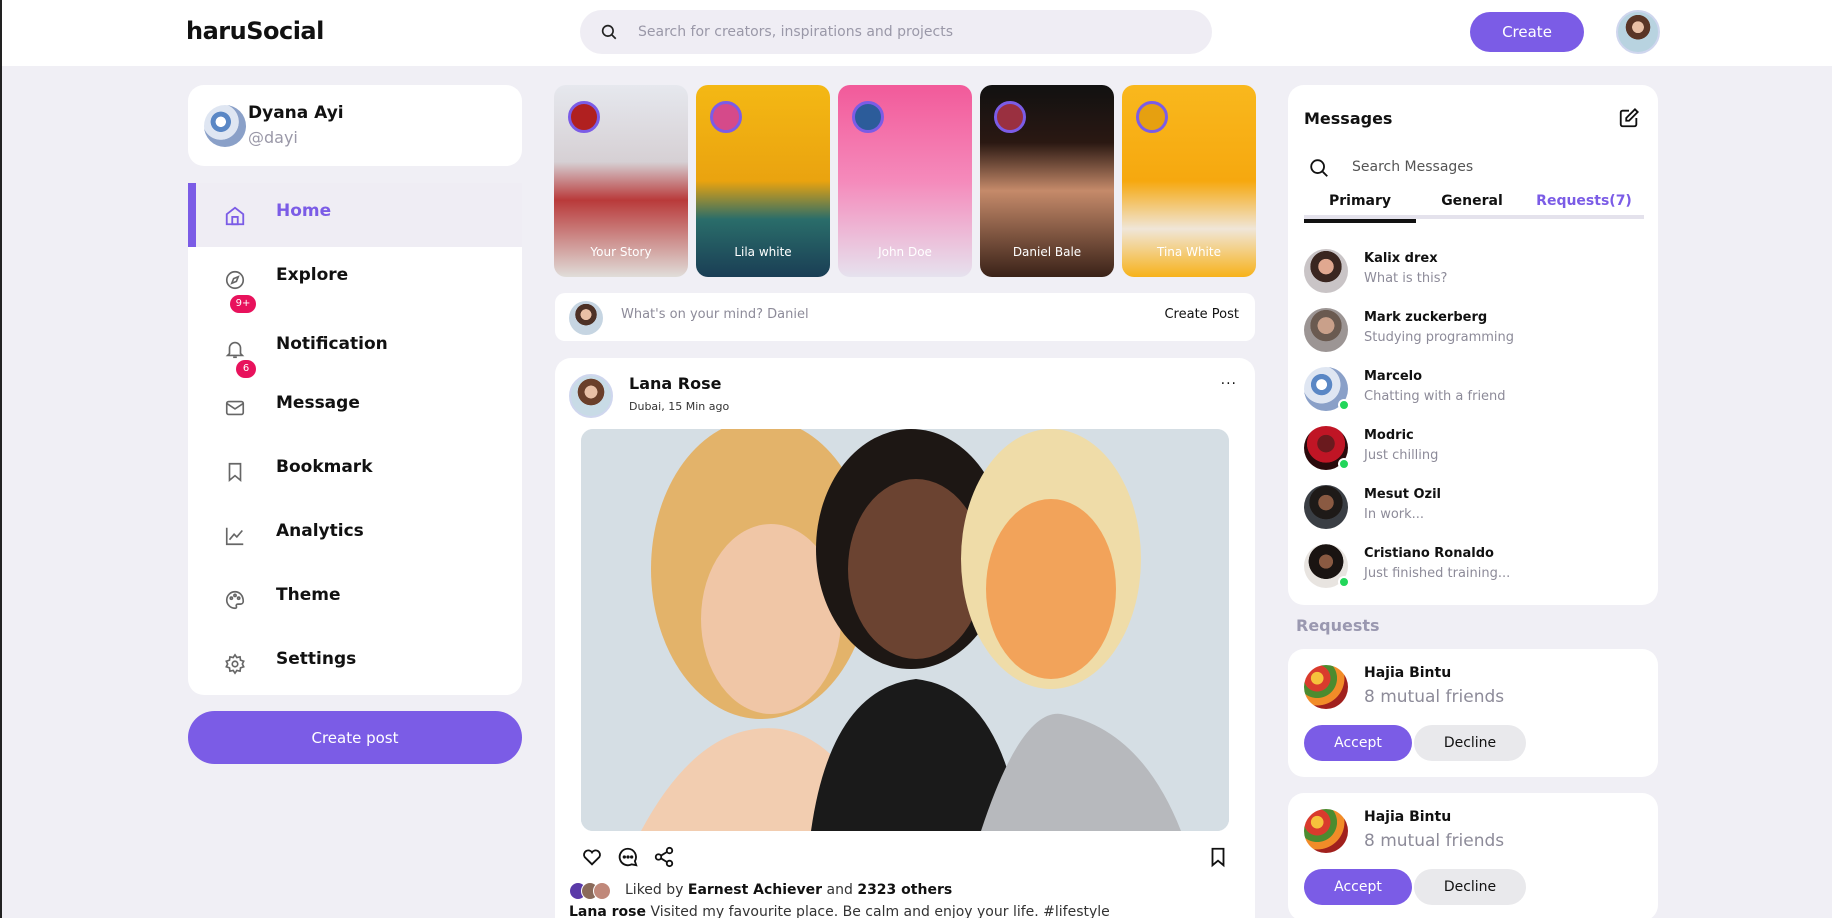 This screenshot has width=1832, height=918. What do you see at coordinates (602, 891) in the screenshot?
I see `liker-avatar` at bounding box center [602, 891].